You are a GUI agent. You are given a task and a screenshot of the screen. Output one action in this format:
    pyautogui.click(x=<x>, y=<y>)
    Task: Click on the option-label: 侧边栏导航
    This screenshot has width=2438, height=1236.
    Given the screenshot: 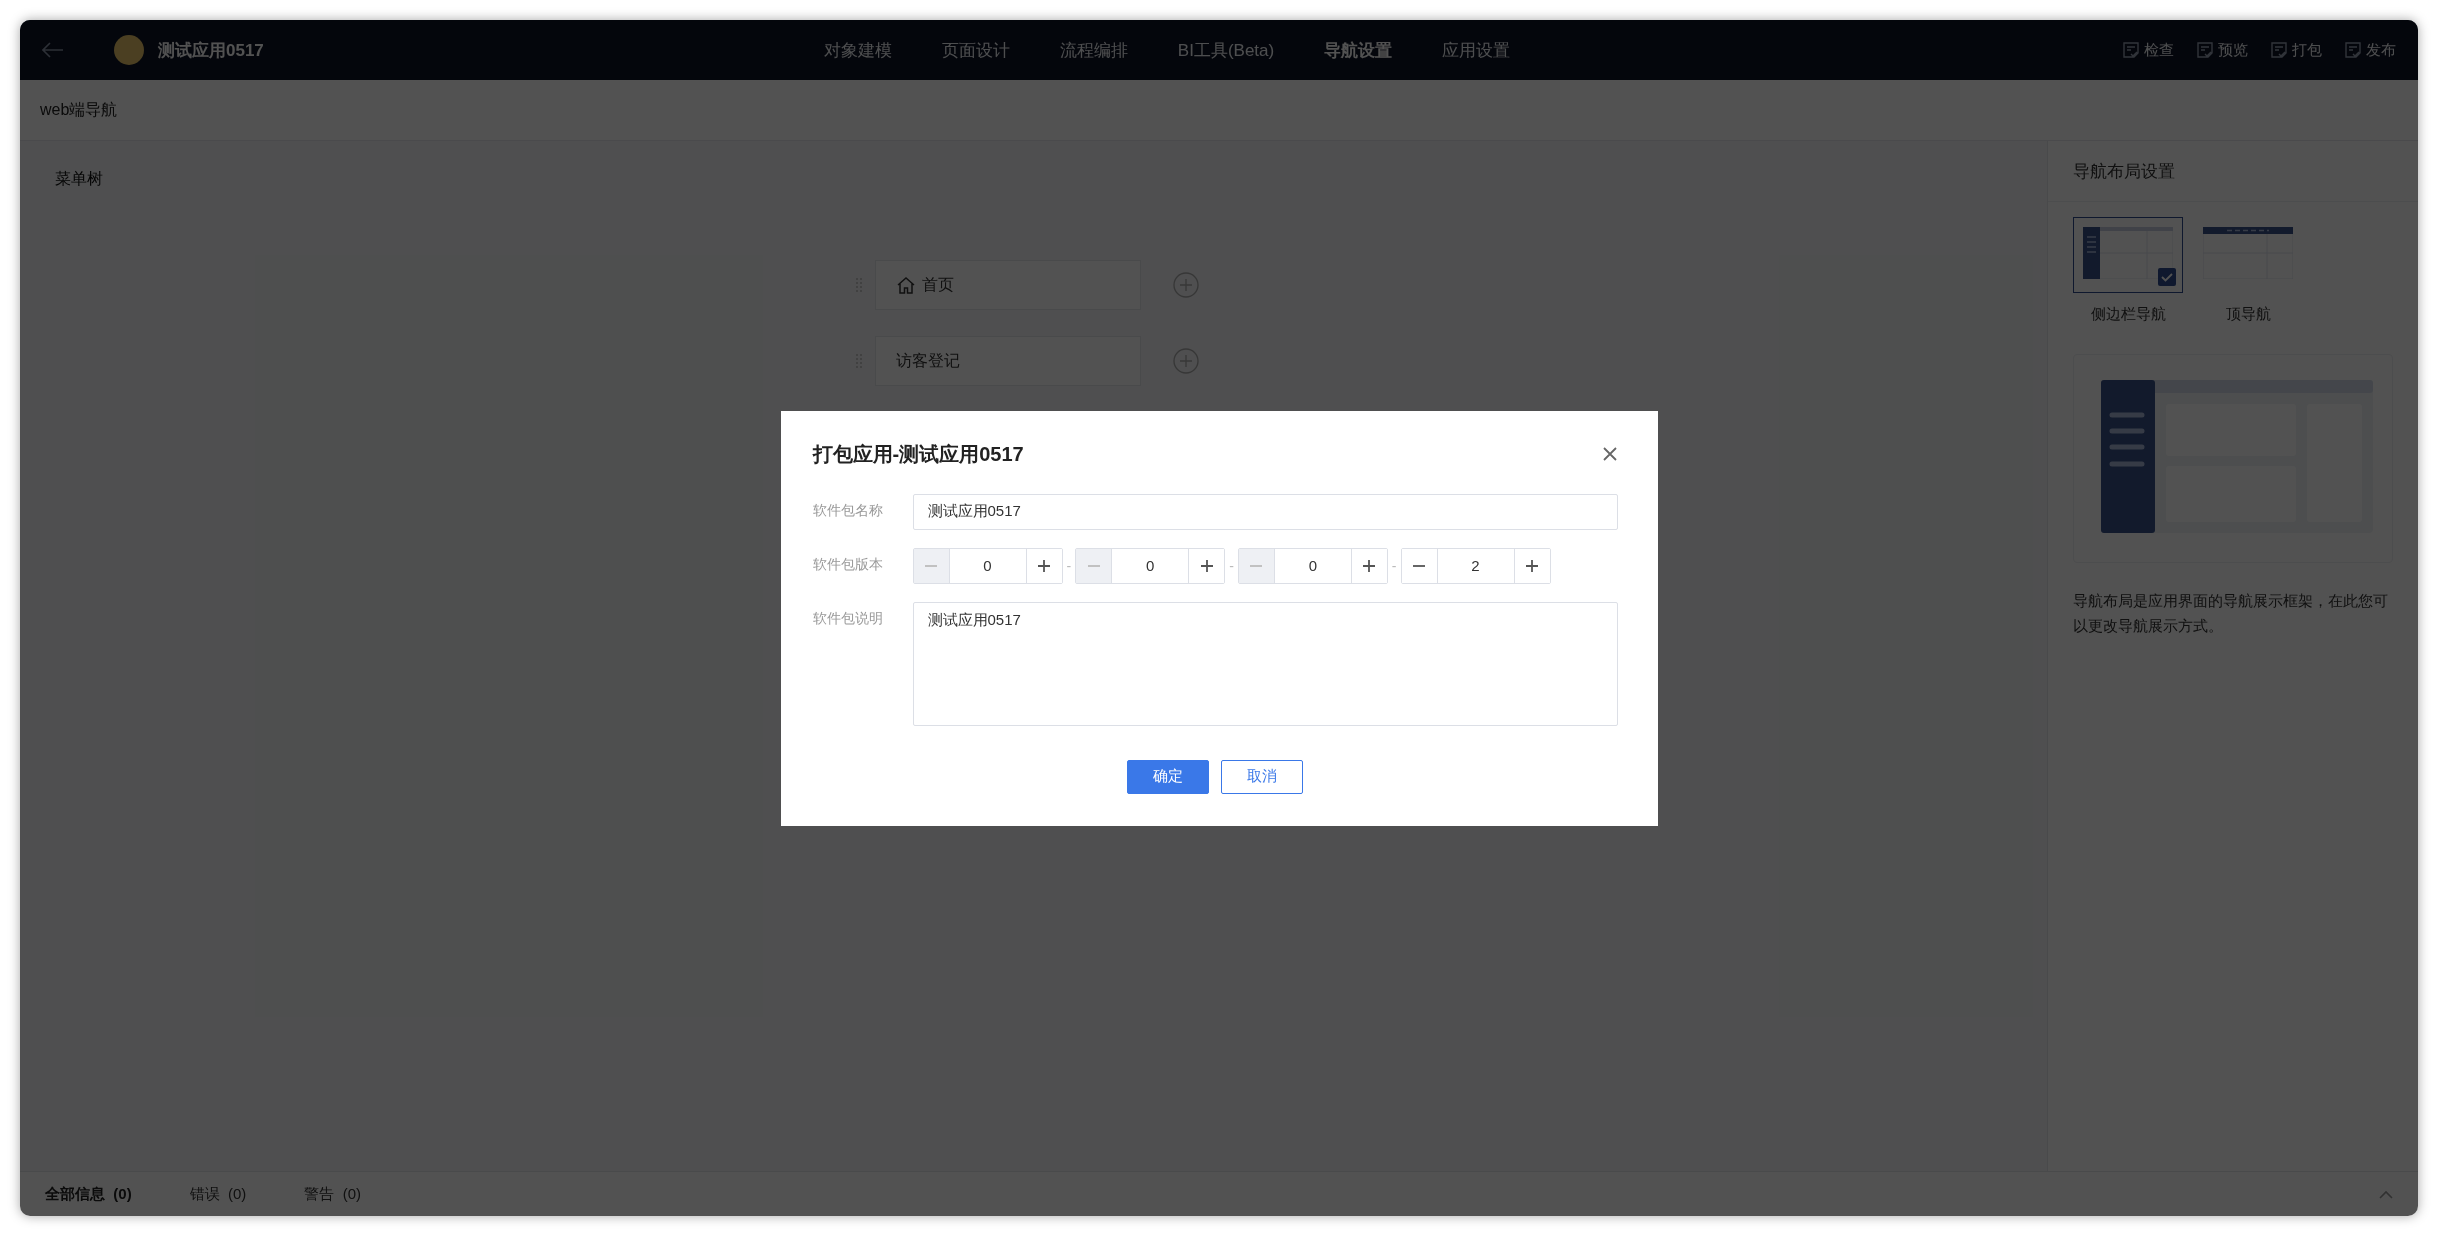 What is the action you would take?
    pyautogui.click(x=2128, y=314)
    